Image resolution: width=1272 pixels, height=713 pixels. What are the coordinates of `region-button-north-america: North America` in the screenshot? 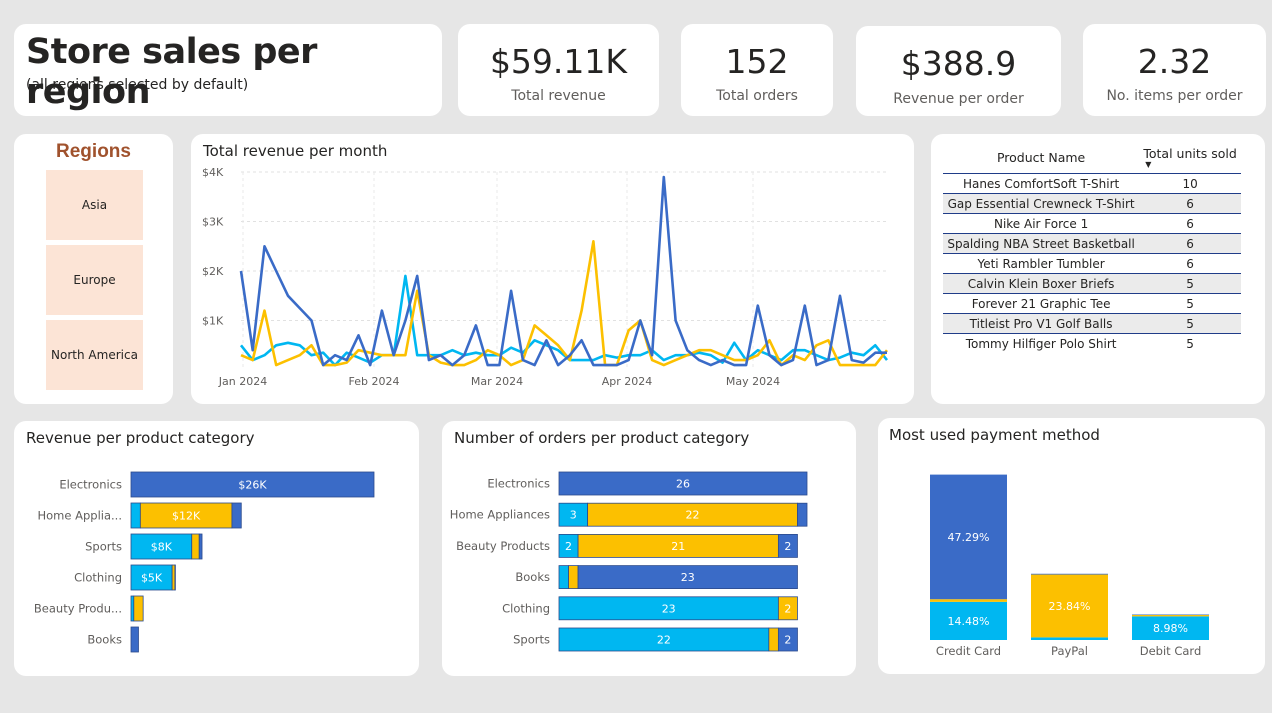 It's located at (94, 355).